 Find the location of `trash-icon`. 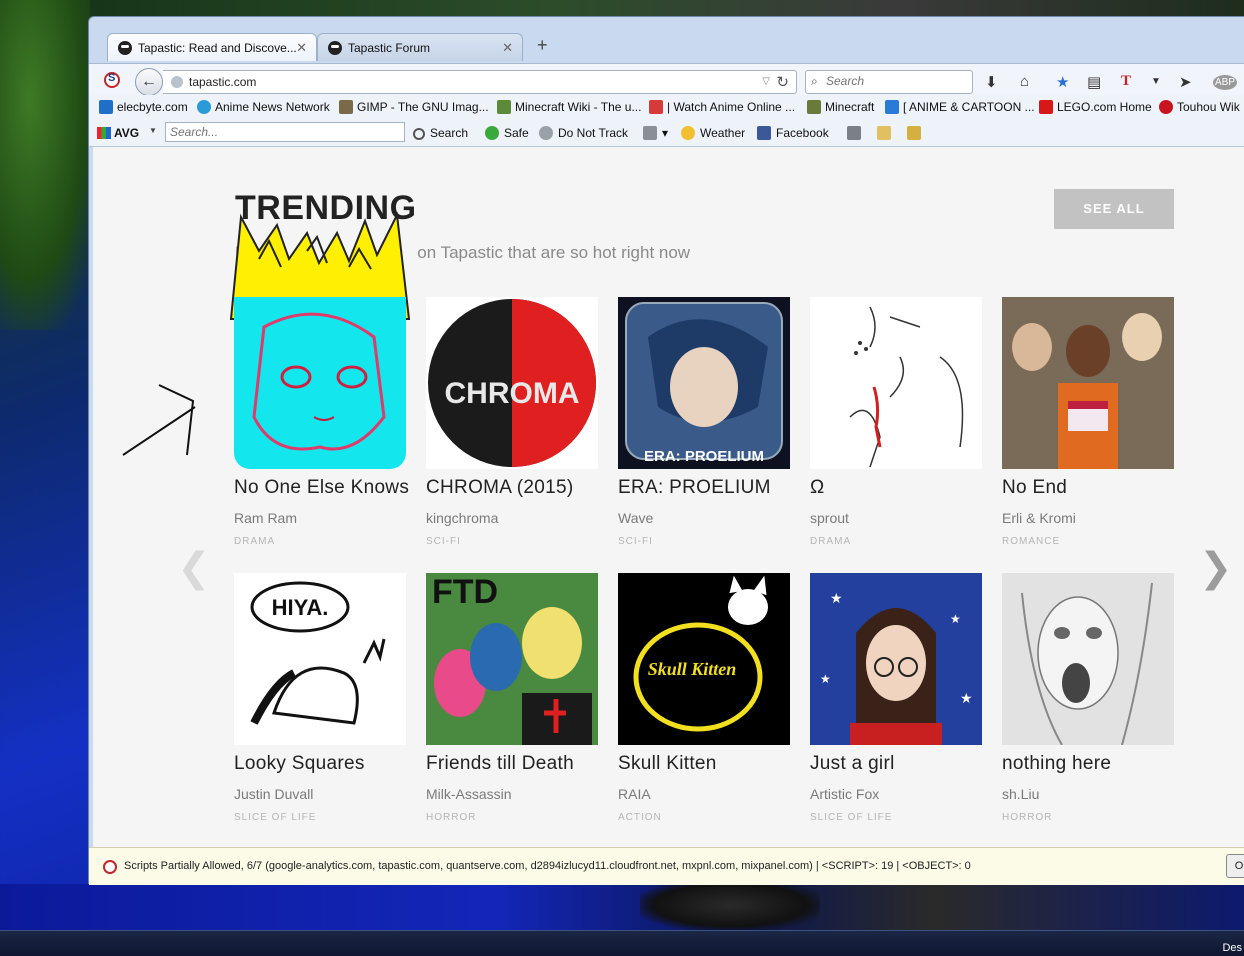

trash-icon is located at coordinates (650, 133).